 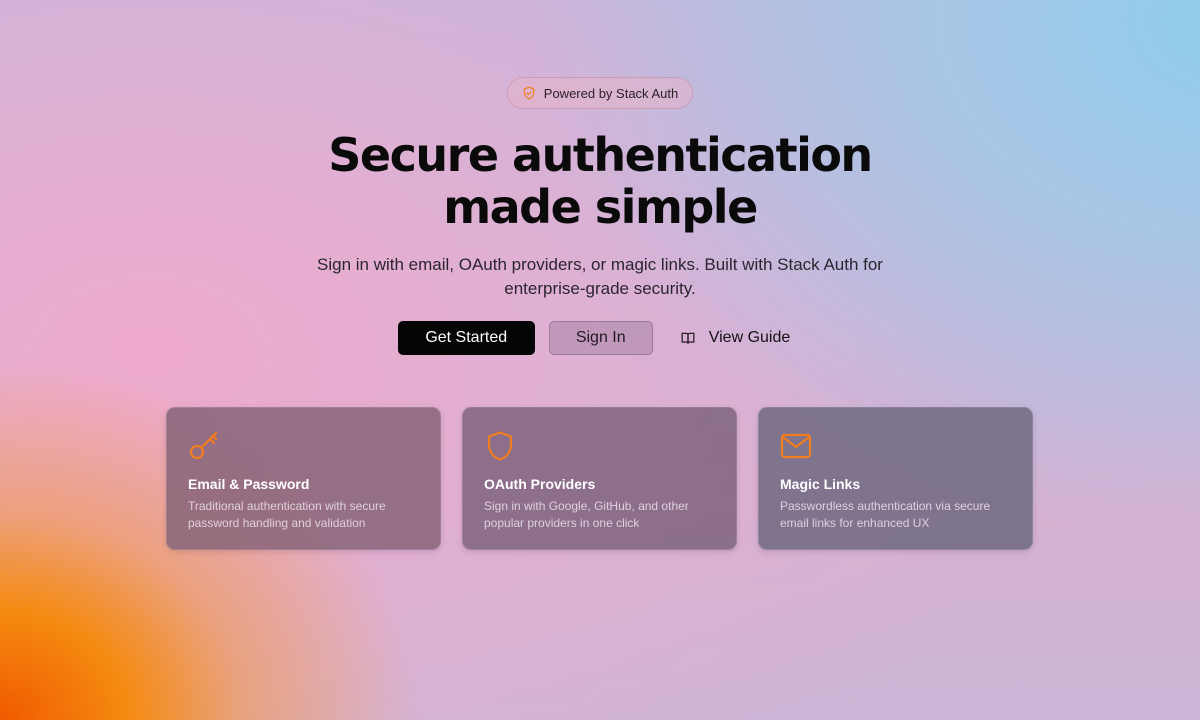 What do you see at coordinates (820, 484) in the screenshot?
I see `feature-title: Magic Links` at bounding box center [820, 484].